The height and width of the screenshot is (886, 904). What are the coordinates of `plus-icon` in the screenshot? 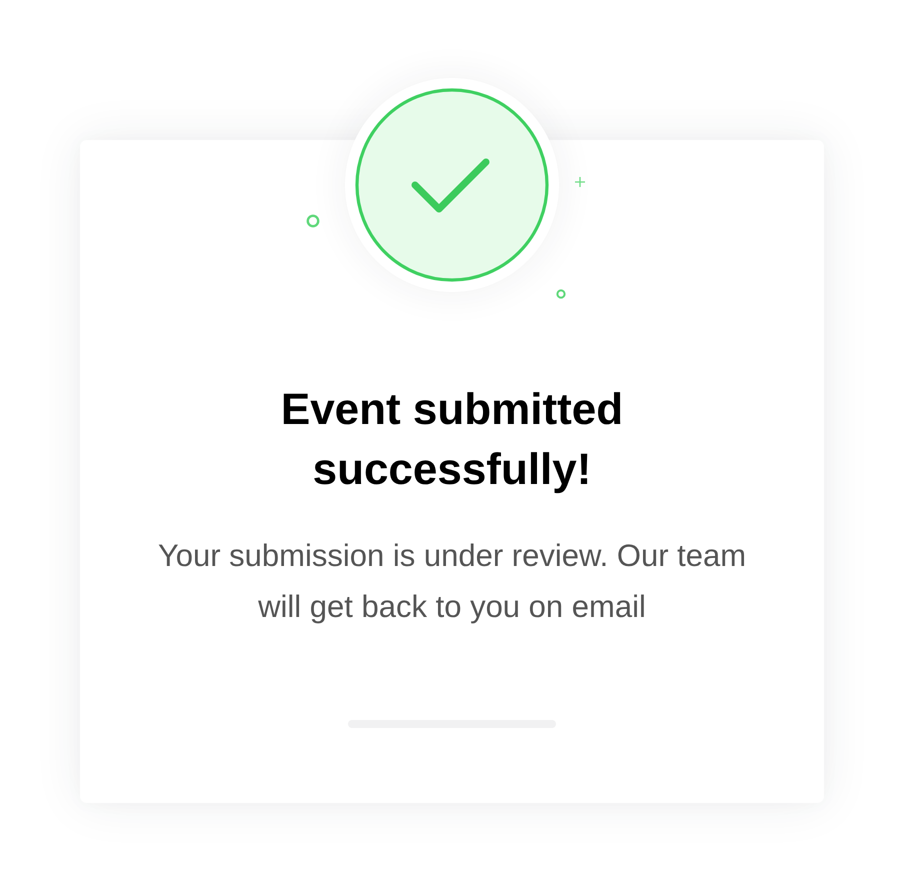 It's located at (580, 182).